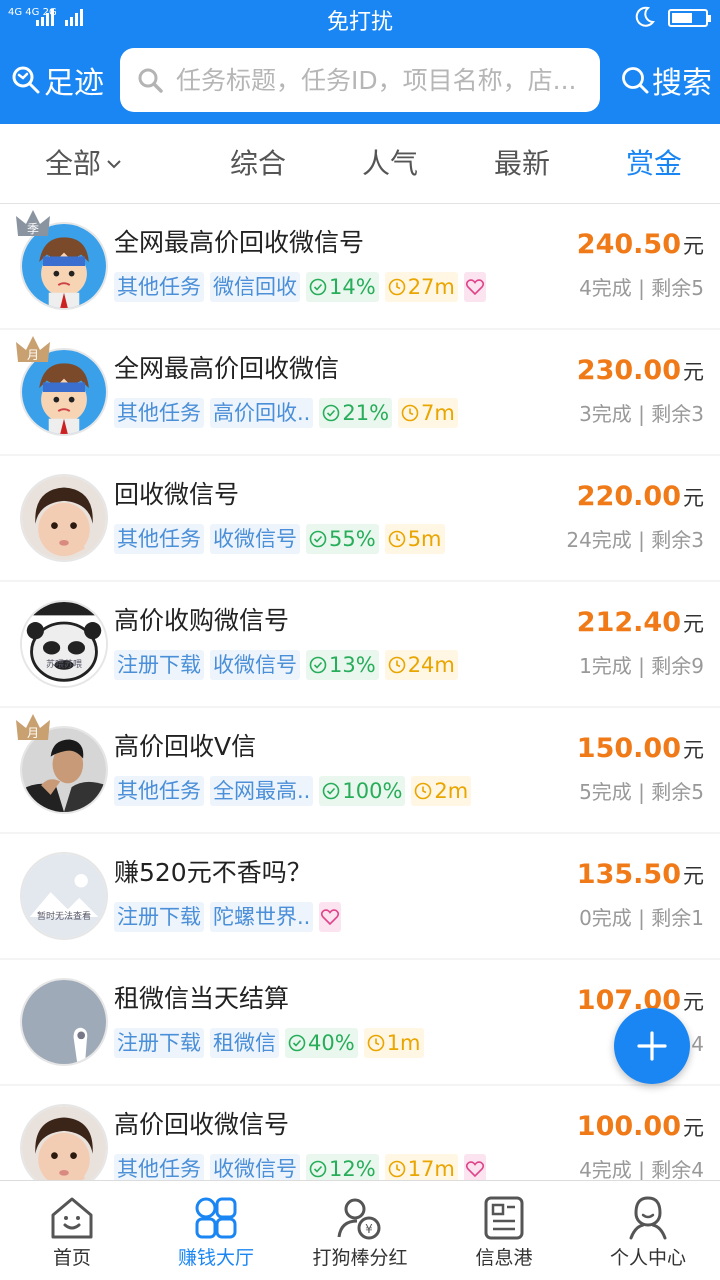 The image size is (720, 1280). What do you see at coordinates (605, 918) in the screenshot?
I see `completed-count: 0完成` at bounding box center [605, 918].